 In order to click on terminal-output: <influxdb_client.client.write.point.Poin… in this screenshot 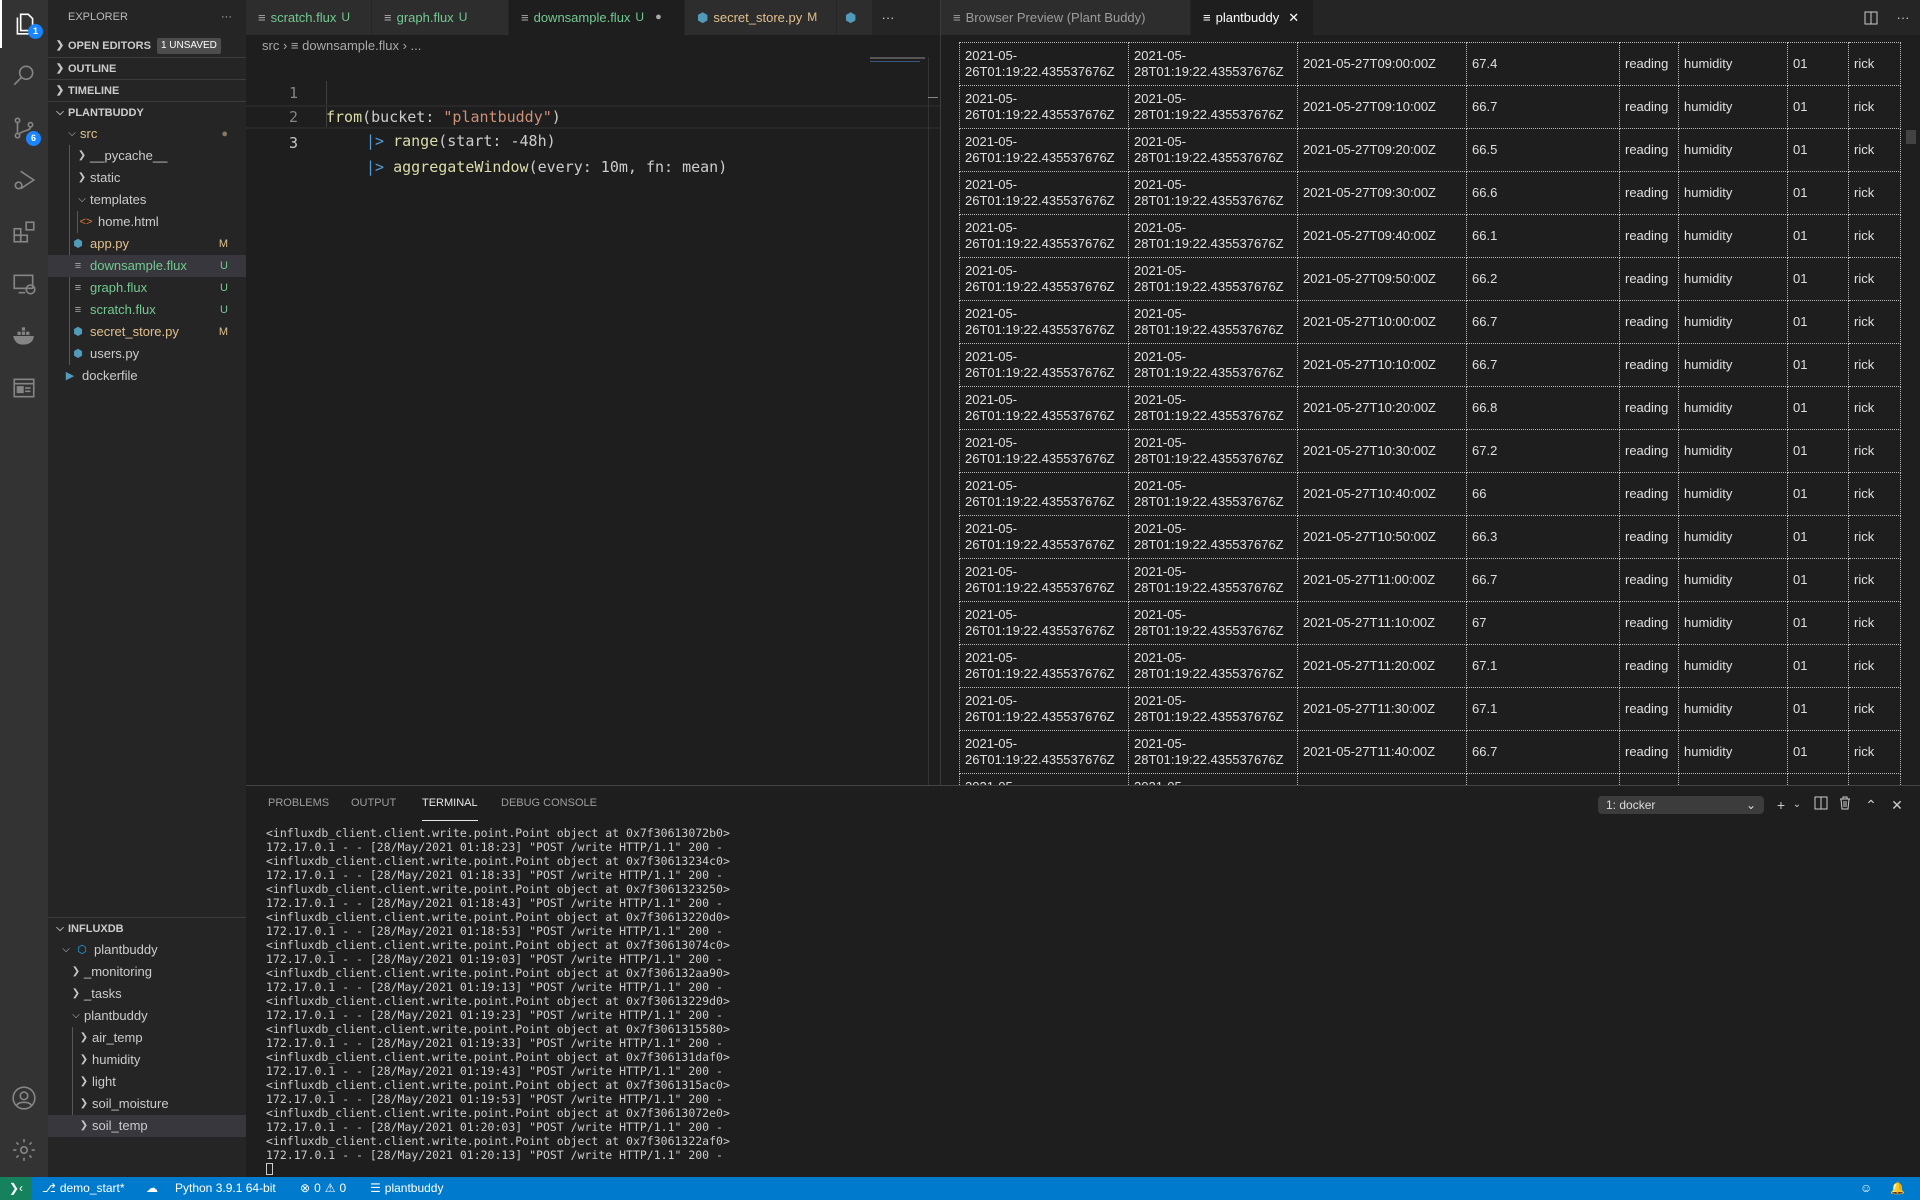, I will do `click(498, 1000)`.